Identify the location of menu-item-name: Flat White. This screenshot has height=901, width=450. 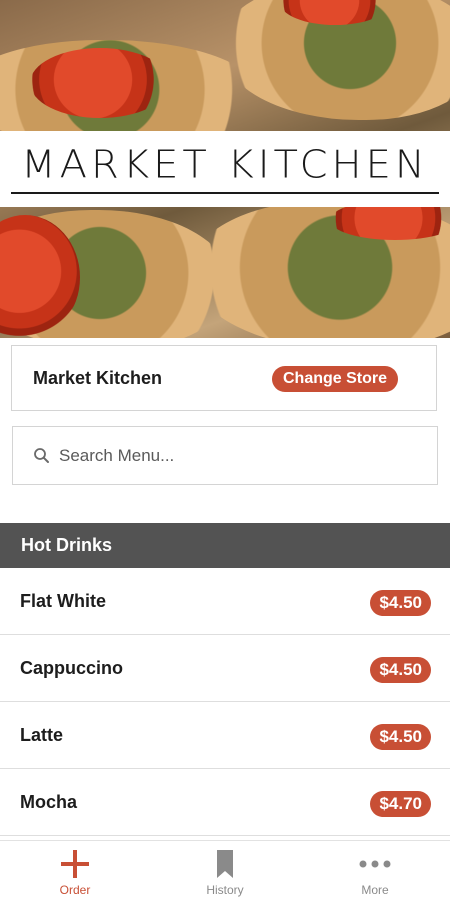
(63, 601).